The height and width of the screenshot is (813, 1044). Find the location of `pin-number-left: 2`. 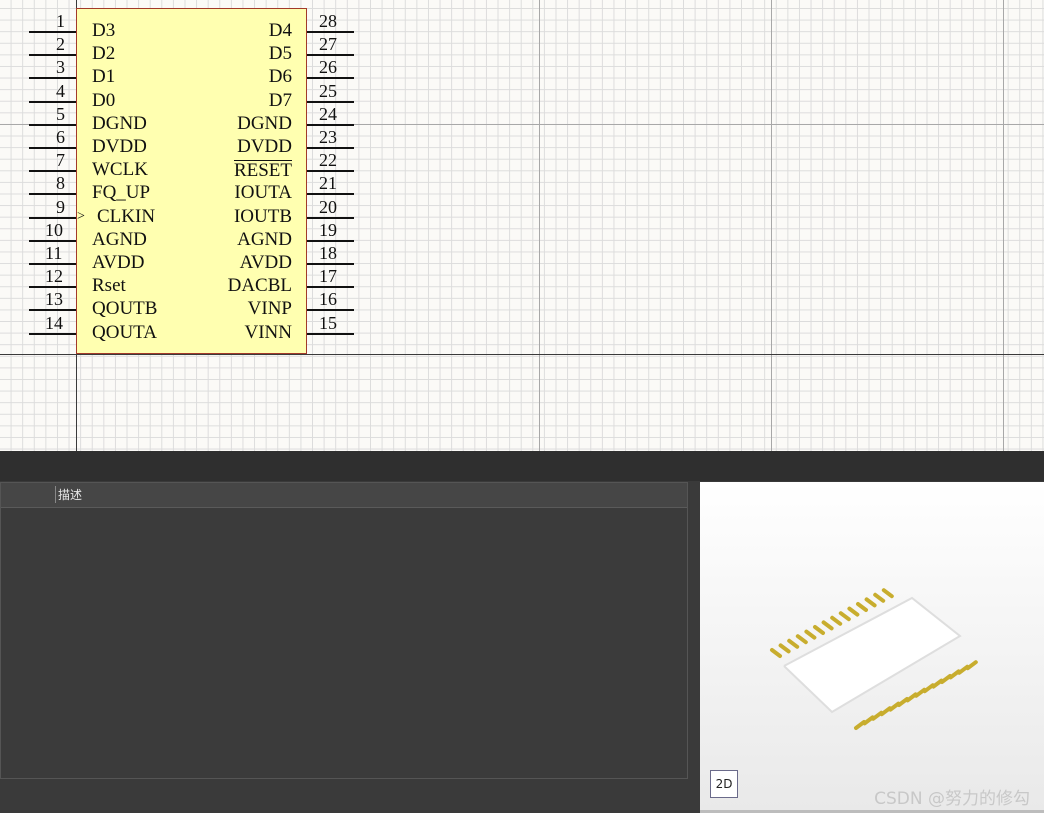

pin-number-left: 2 is located at coordinates (60, 44).